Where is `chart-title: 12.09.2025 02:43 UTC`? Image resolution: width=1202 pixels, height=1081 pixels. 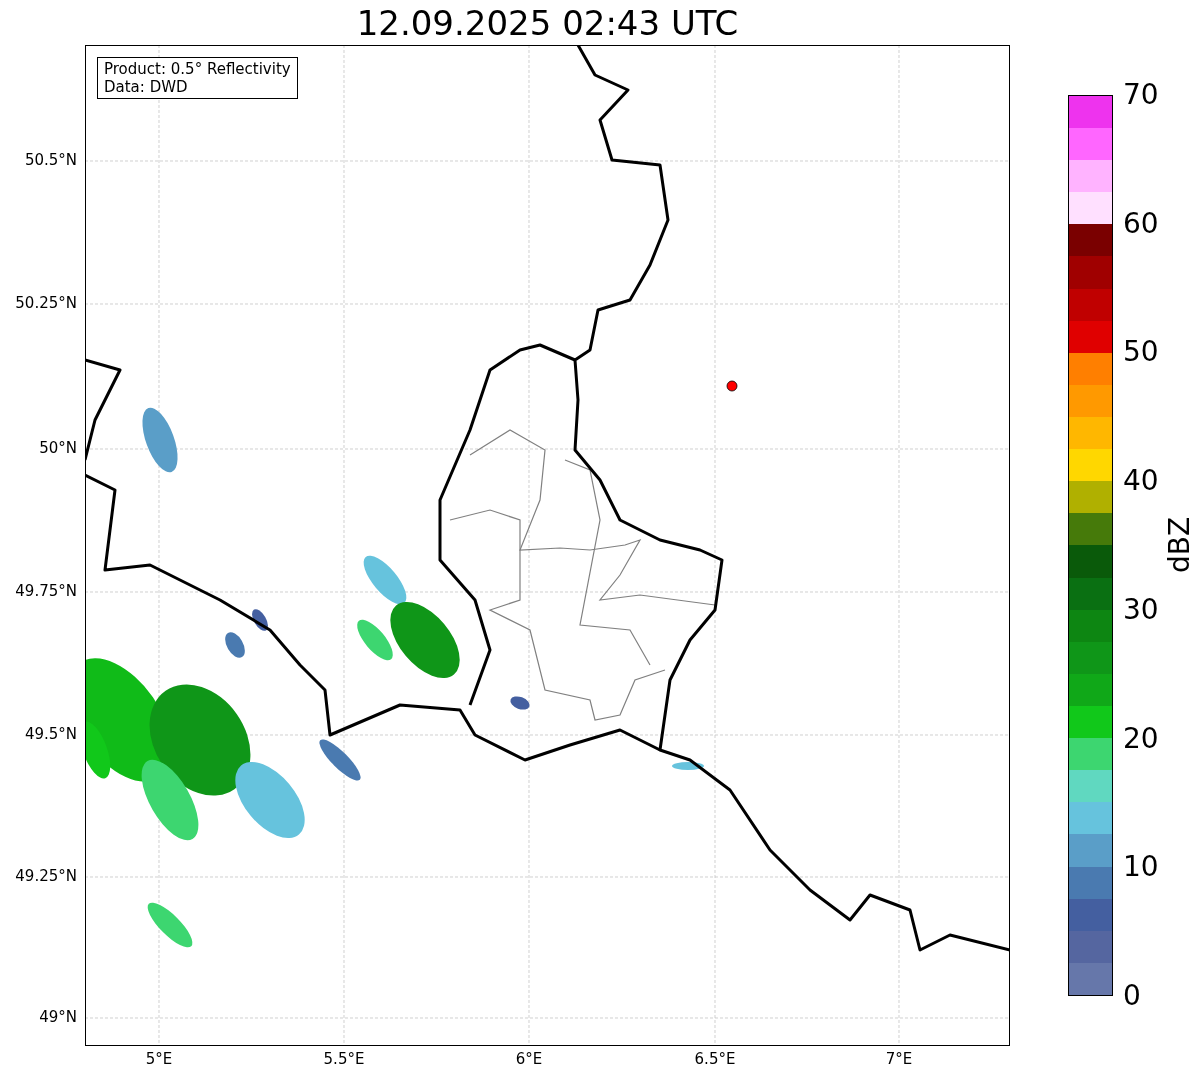 chart-title: 12.09.2025 02:43 UTC is located at coordinates (547, 22).